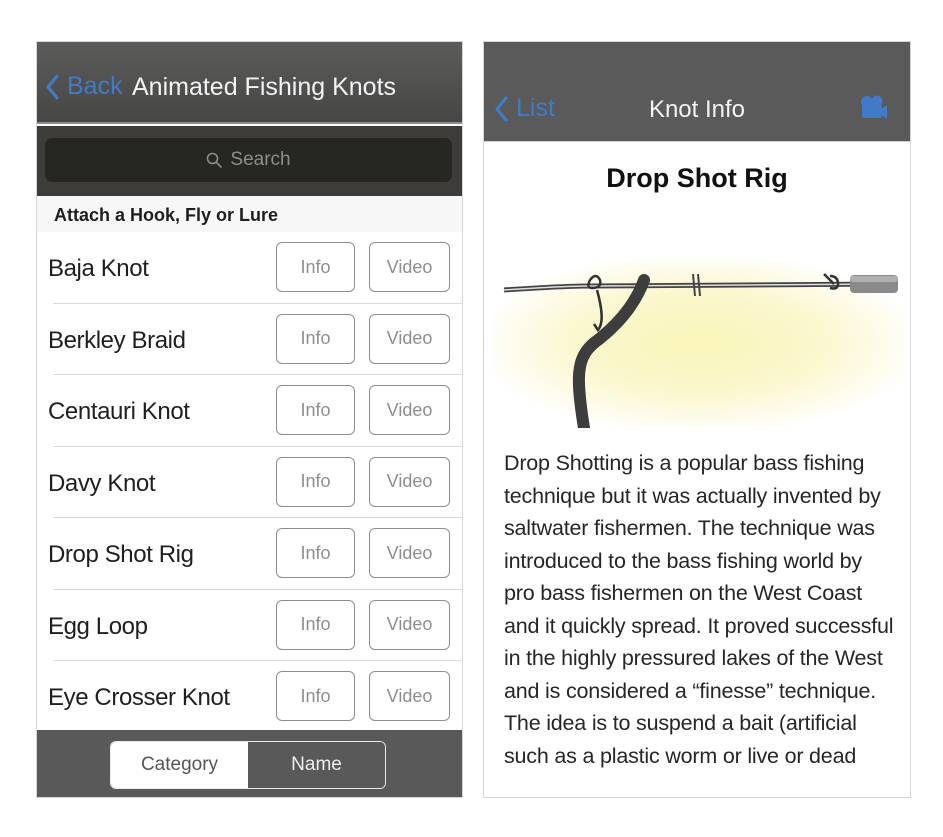 The image size is (943, 837). Describe the element at coordinates (249, 214) in the screenshot. I see `section-header: Attach a Hook, Fly or Lure` at that location.